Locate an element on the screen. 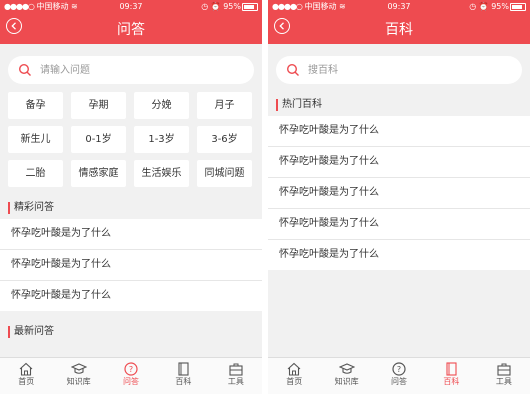 The width and height of the screenshot is (530, 394). category-button: 3-6岁 is located at coordinates (224, 139).